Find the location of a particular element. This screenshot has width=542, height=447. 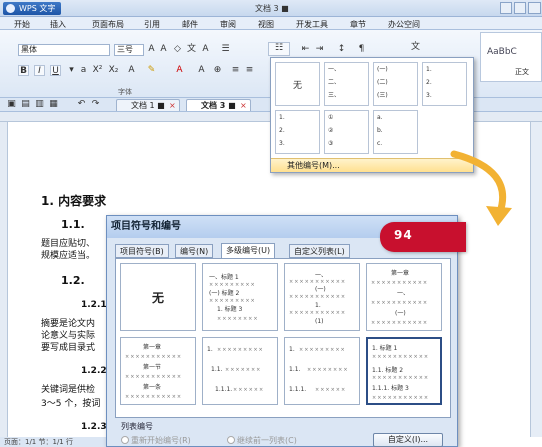

tab-office-space: 办公空间 is located at coordinates (404, 24).